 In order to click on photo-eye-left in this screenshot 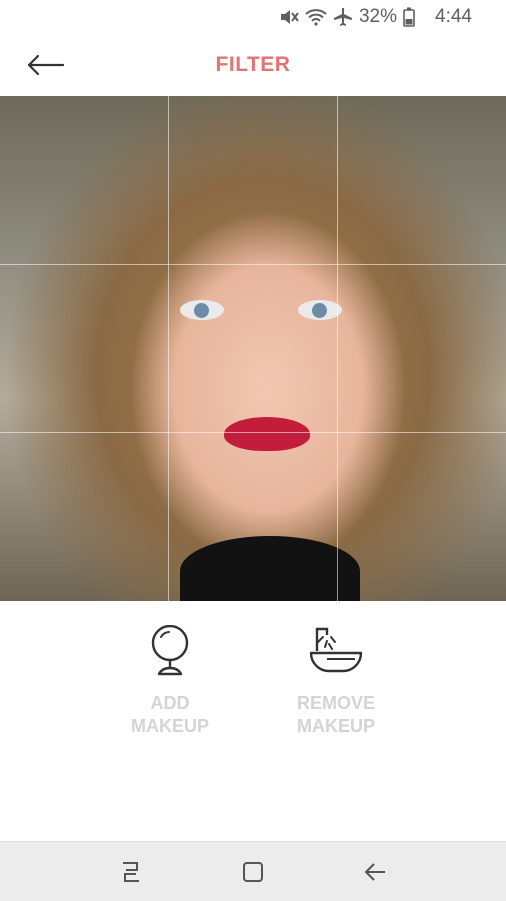, I will do `click(202, 310)`.